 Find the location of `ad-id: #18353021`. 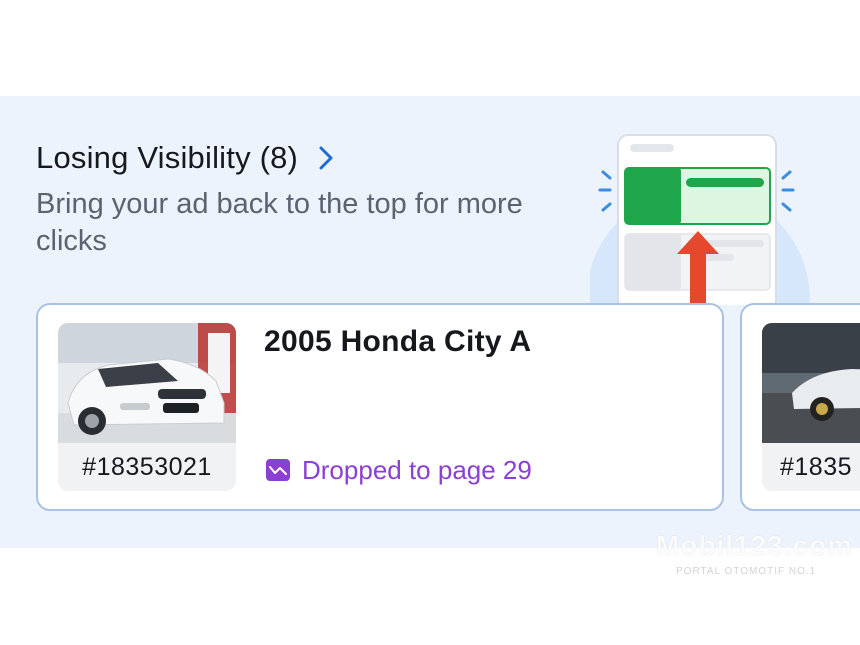

ad-id: #18353021 is located at coordinates (147, 466).